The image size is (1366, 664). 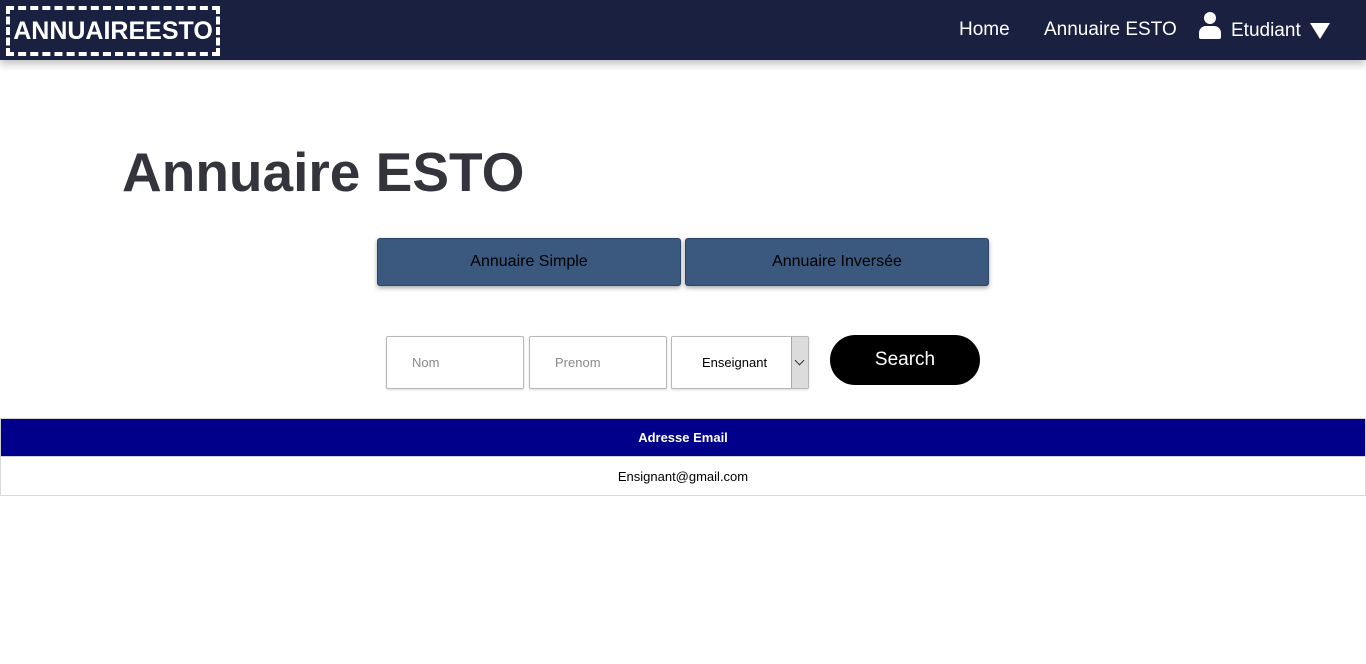 I want to click on nav-link-home: Home, so click(x=984, y=30).